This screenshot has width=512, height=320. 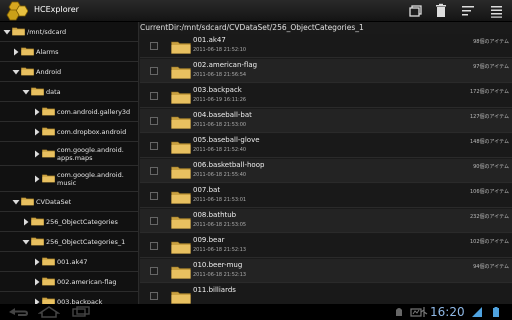 What do you see at coordinates (468, 11) in the screenshot?
I see `sort-icon` at bounding box center [468, 11].